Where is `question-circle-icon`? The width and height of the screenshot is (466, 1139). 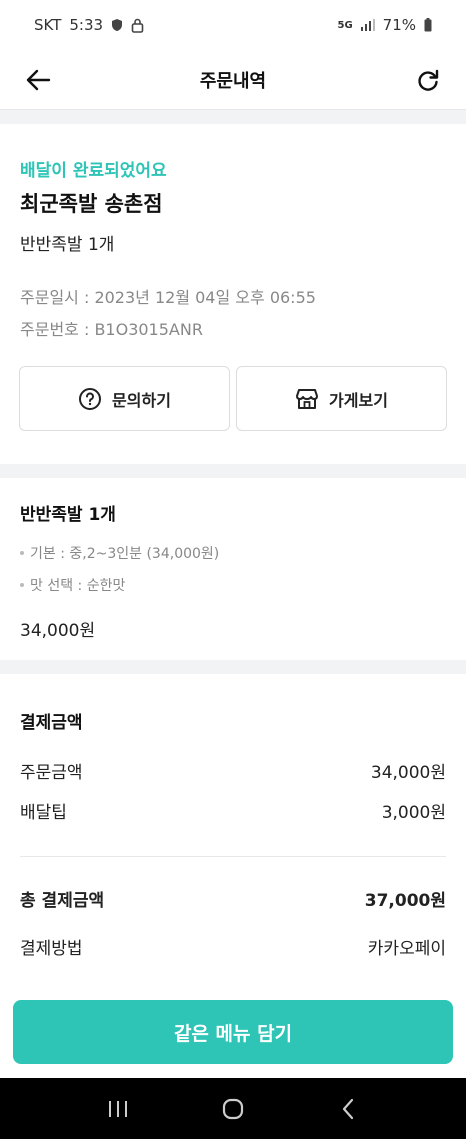 question-circle-icon is located at coordinates (90, 398).